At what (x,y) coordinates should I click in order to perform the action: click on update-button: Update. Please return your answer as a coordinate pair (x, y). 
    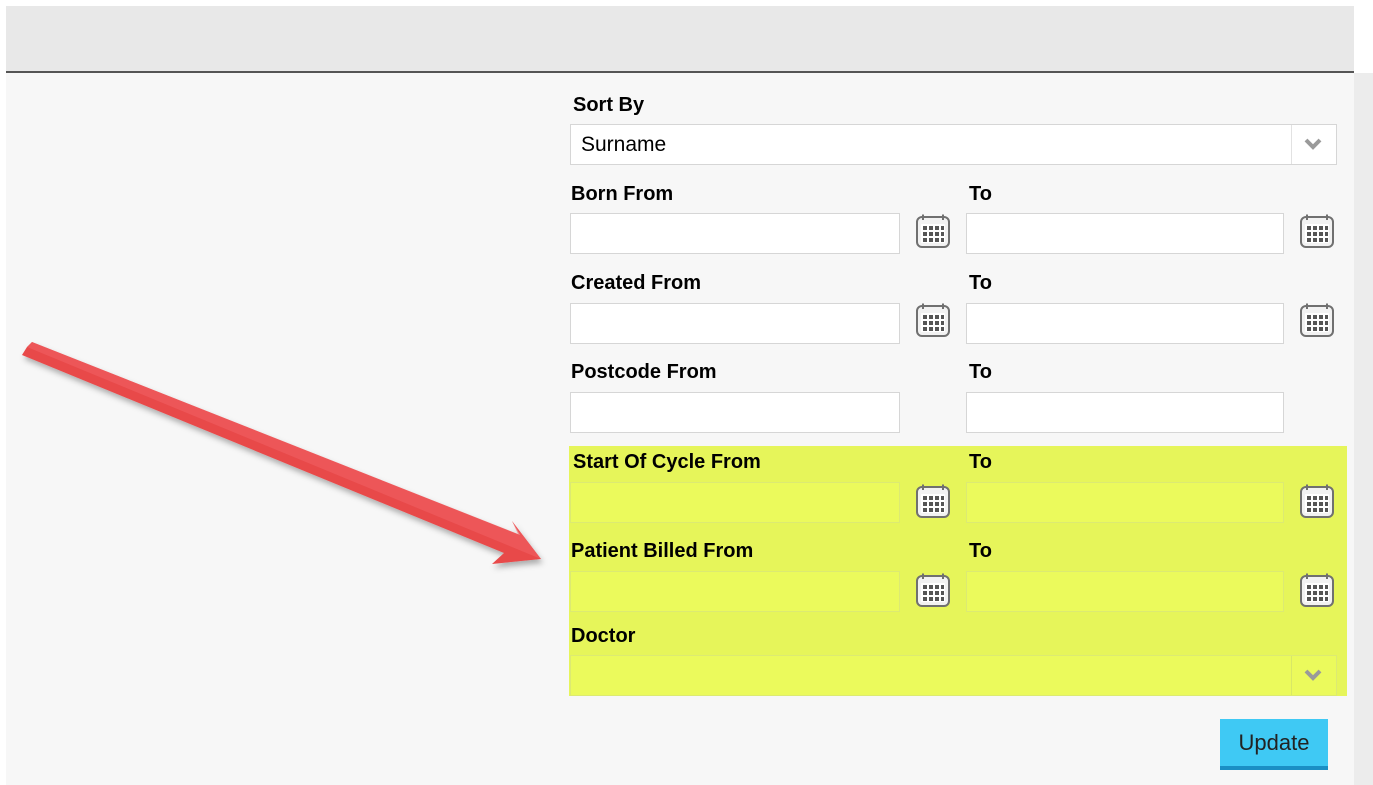
    Looking at the image, I should click on (1274, 744).